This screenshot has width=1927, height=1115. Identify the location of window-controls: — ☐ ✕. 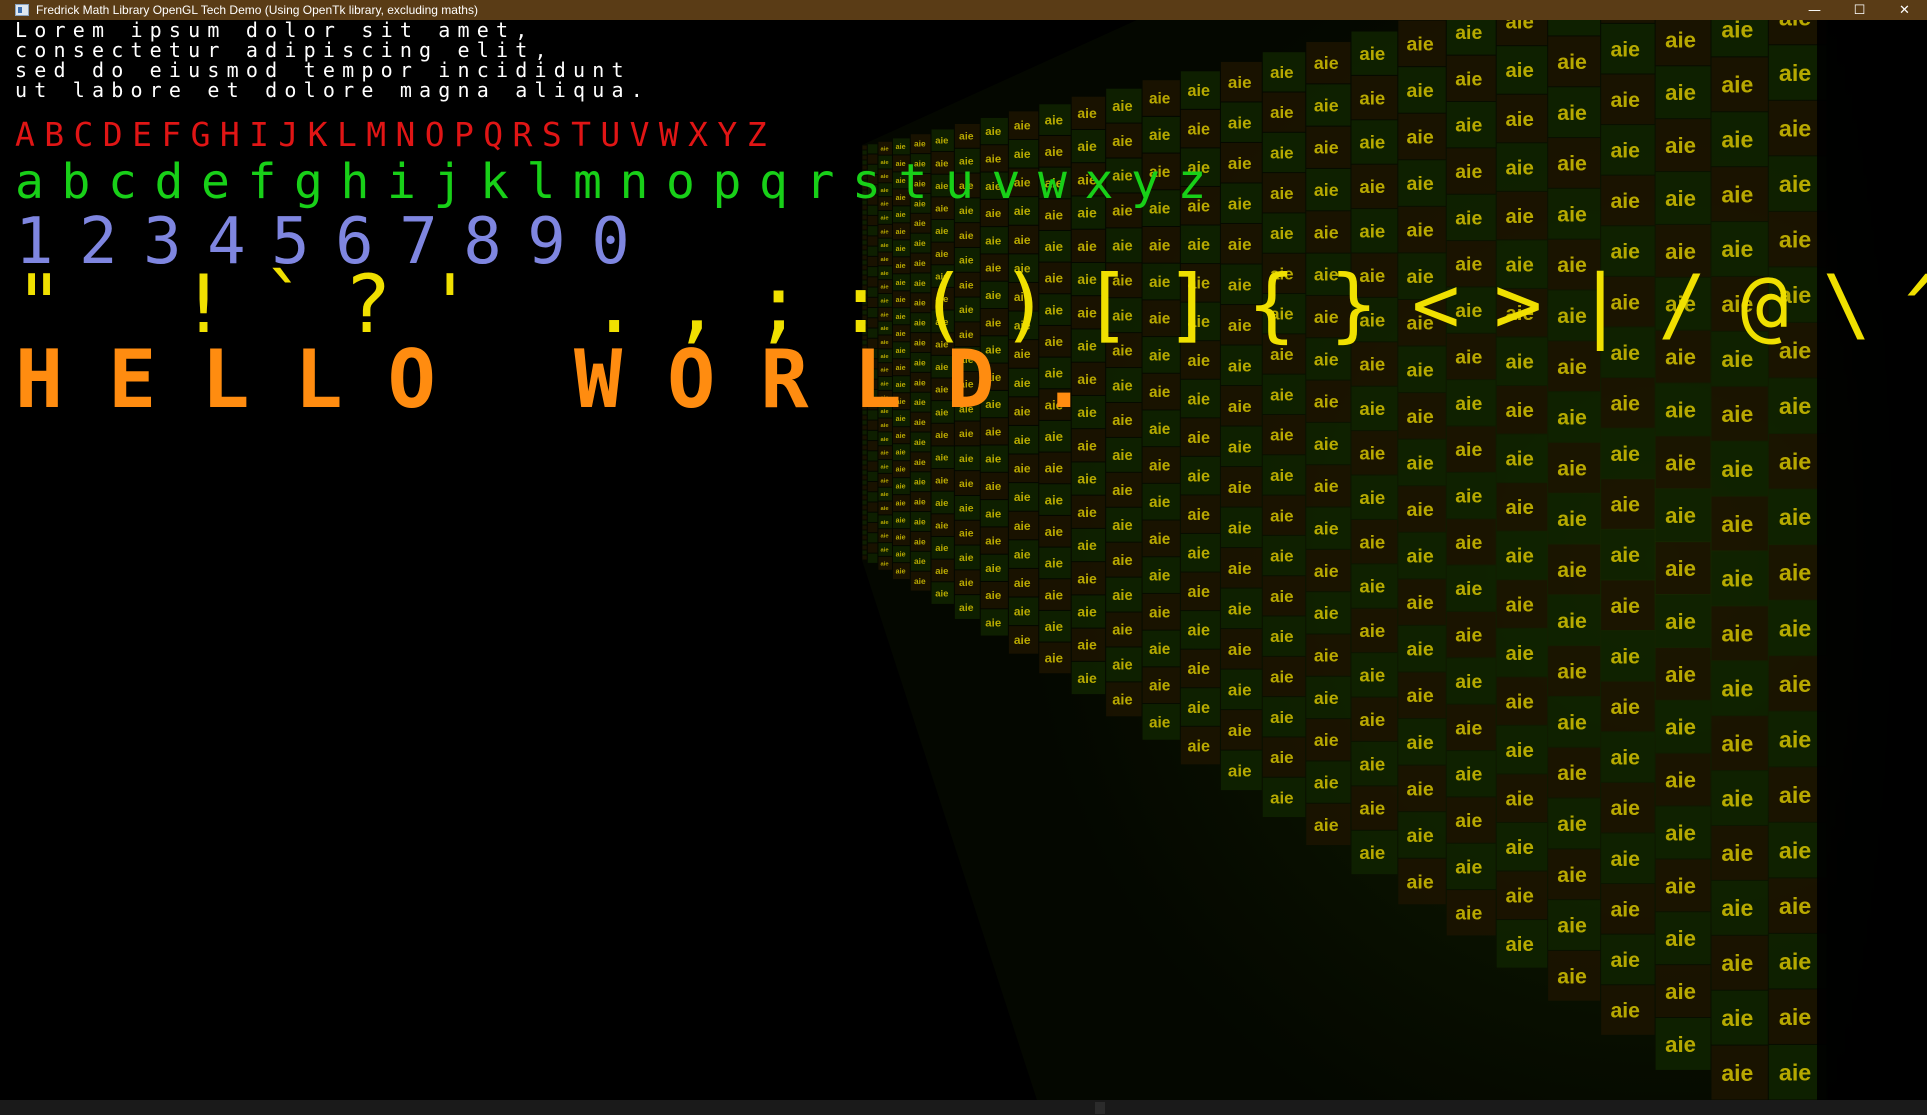
(1859, 10).